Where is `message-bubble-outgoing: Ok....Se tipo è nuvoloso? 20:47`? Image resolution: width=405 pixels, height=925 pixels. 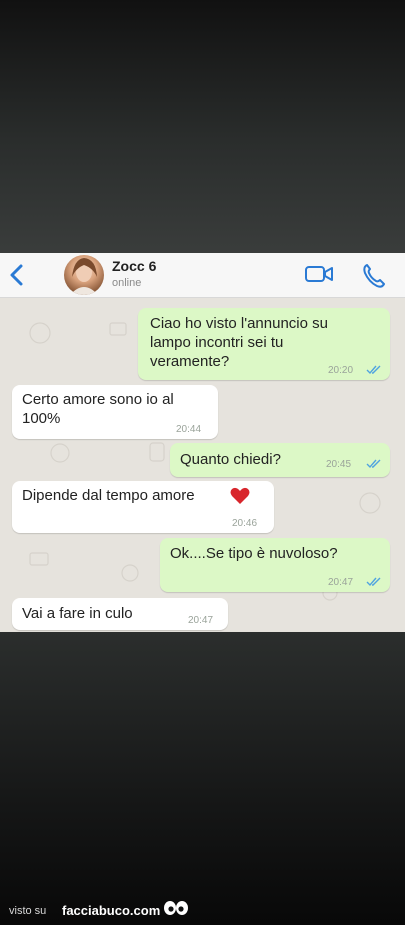 message-bubble-outgoing: Ok....Se tipo è nuvoloso? 20:47 is located at coordinates (275, 565).